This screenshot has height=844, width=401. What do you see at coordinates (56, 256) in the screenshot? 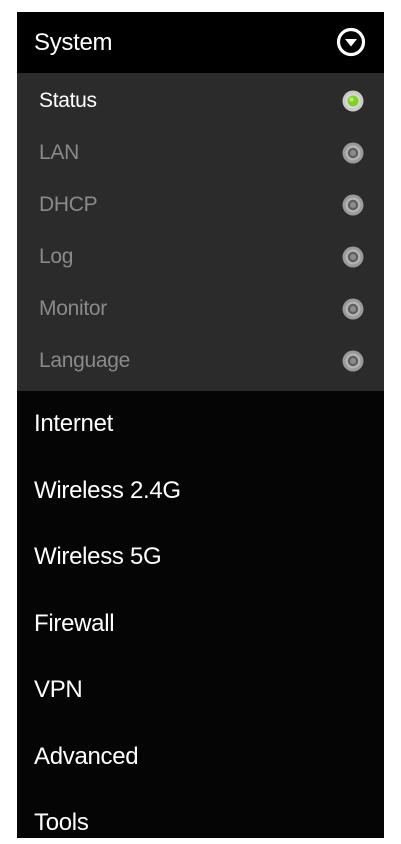
I see `submenu-item-label: Log` at bounding box center [56, 256].